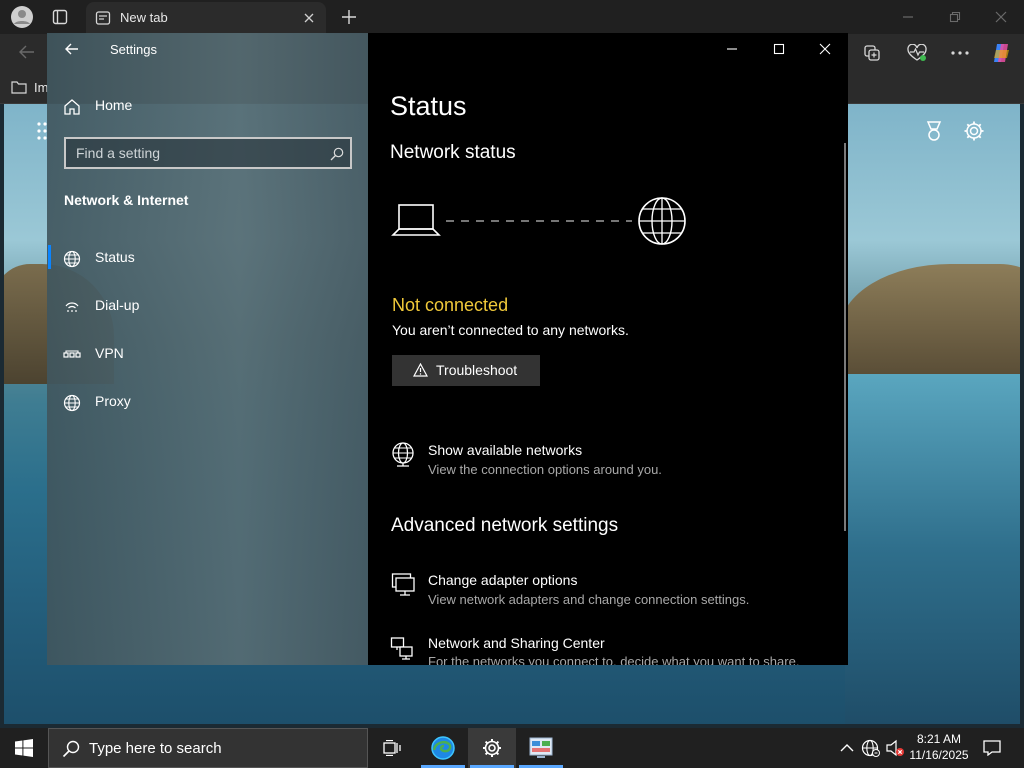 The height and width of the screenshot is (768, 1024). What do you see at coordinates (939, 747) in the screenshot?
I see `taskbar-clock: 8:21 AM 11/16/2025` at bounding box center [939, 747].